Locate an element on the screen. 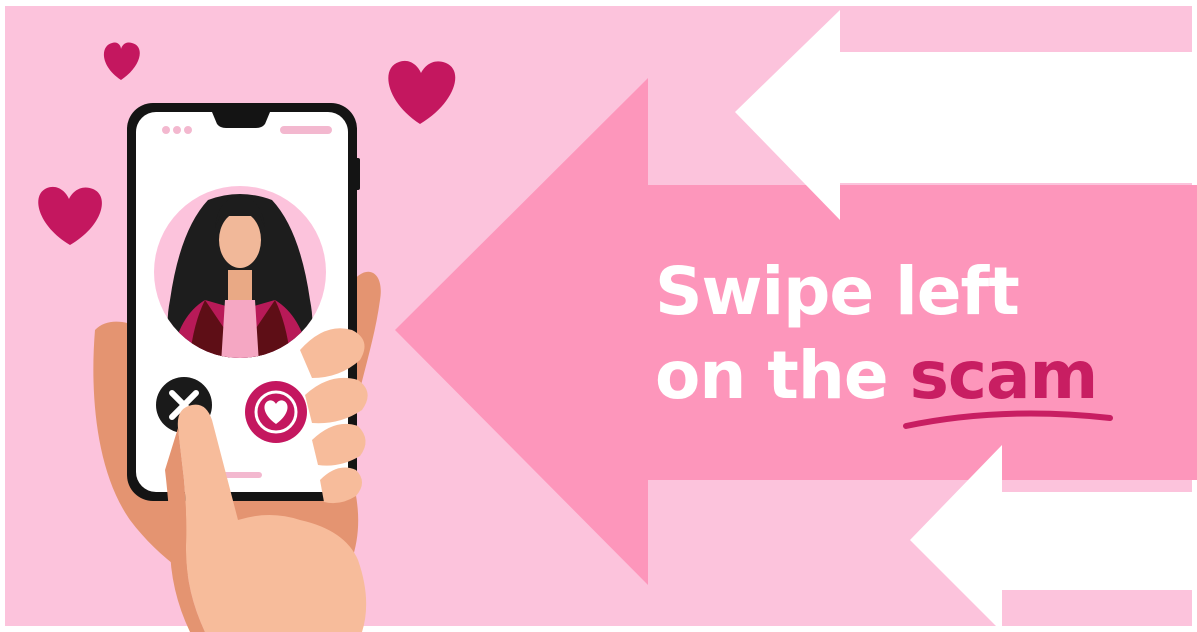  headline-line-1: Swipe left is located at coordinates (837, 291).